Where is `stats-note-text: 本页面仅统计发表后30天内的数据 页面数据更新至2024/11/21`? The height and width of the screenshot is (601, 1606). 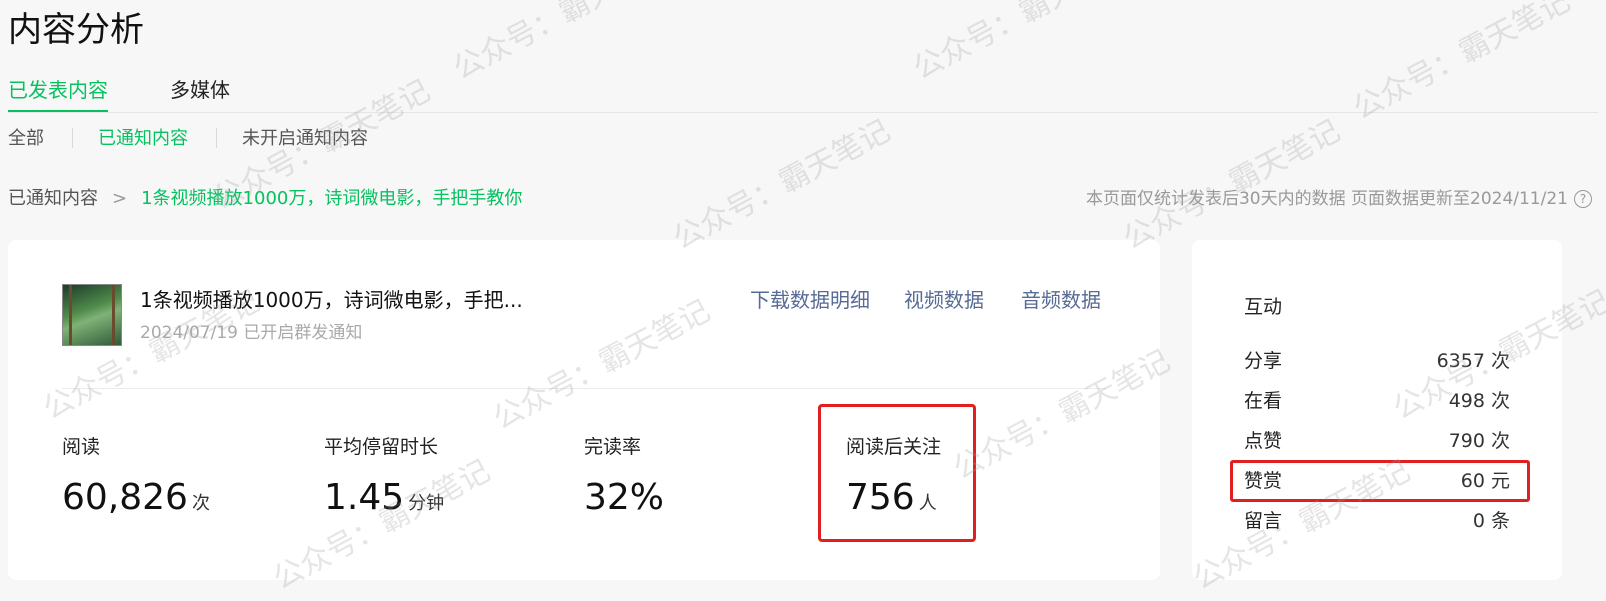 stats-note-text: 本页面仅统计发表后30天内的数据 页面数据更新至2024/11/21 is located at coordinates (1326, 199).